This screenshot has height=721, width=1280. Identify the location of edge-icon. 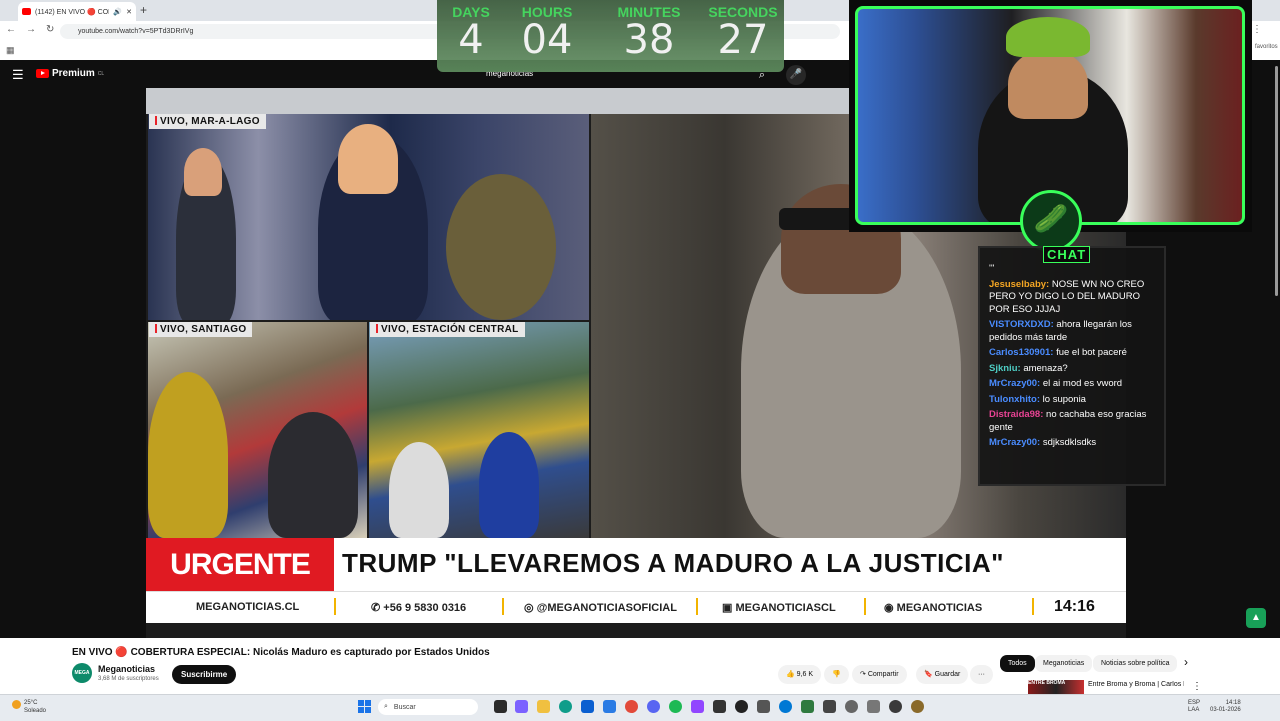
(565, 706).